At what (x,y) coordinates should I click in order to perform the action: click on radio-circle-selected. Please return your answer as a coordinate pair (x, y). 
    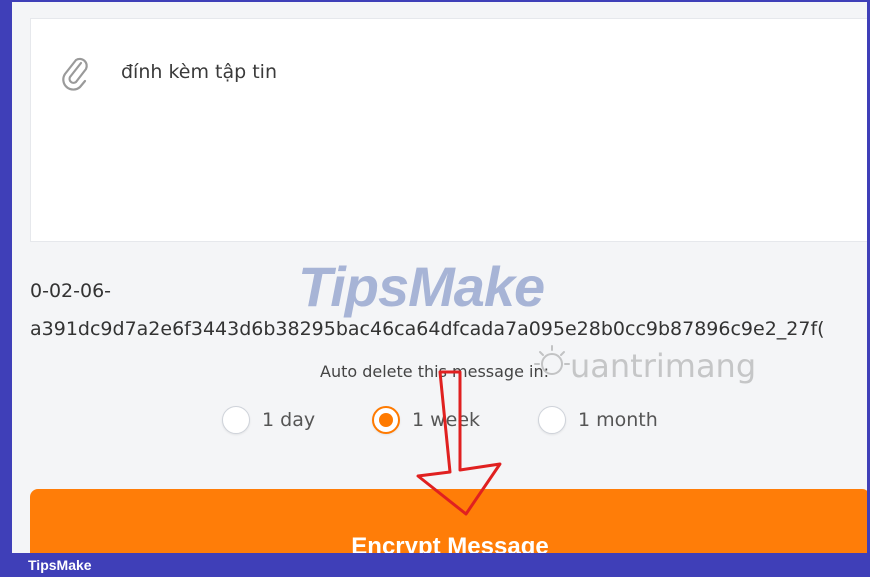
    Looking at the image, I should click on (386, 420).